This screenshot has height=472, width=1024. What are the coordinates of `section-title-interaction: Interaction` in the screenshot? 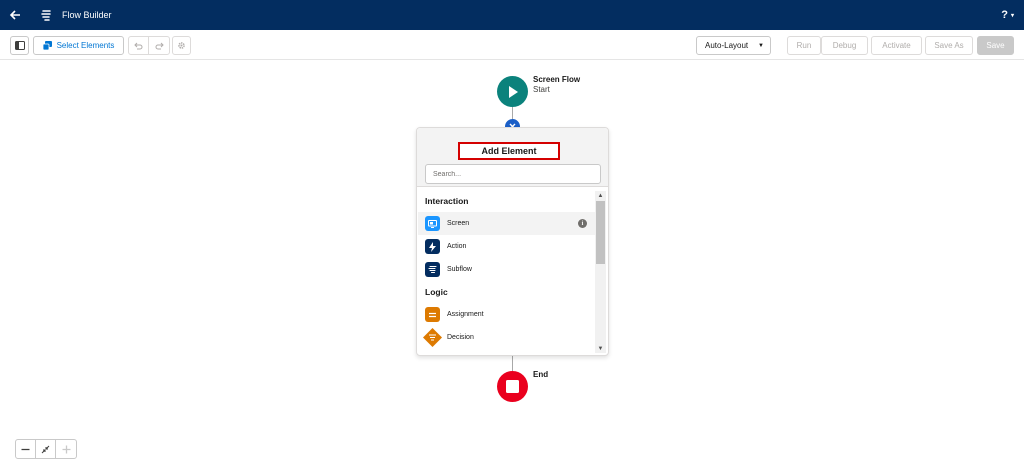 It's located at (447, 201).